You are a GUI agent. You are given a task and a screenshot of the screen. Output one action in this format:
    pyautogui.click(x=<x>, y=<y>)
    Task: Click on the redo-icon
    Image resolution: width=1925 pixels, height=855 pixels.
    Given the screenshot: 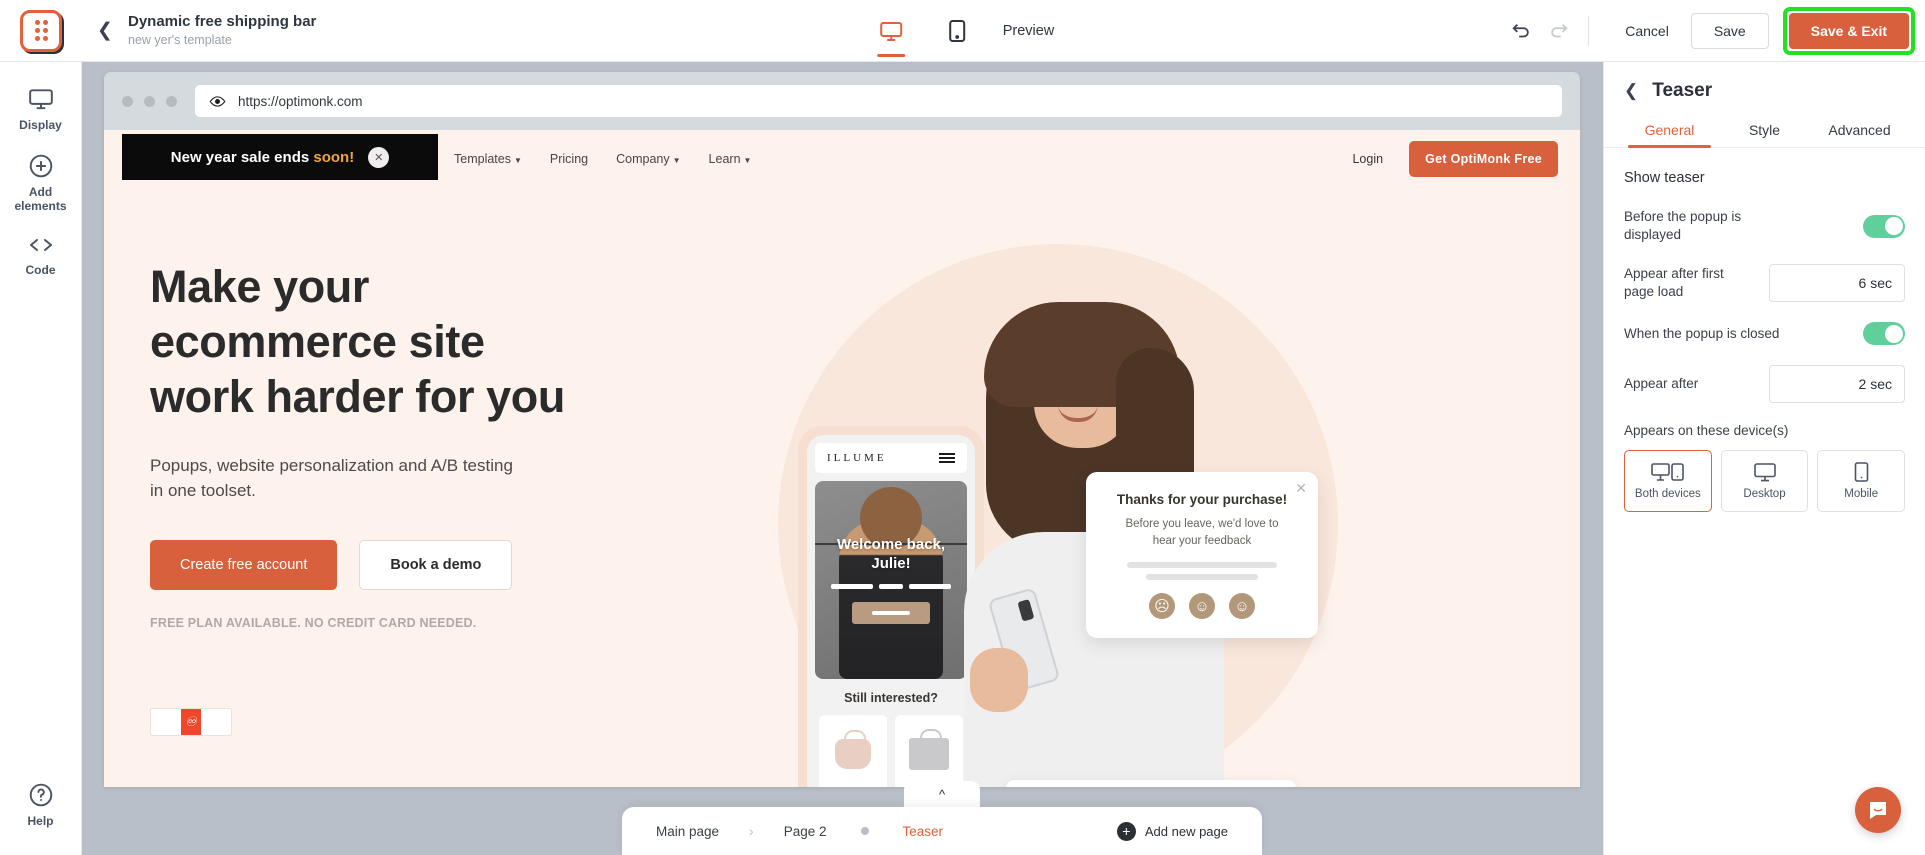 What is the action you would take?
    pyautogui.click(x=1559, y=31)
    